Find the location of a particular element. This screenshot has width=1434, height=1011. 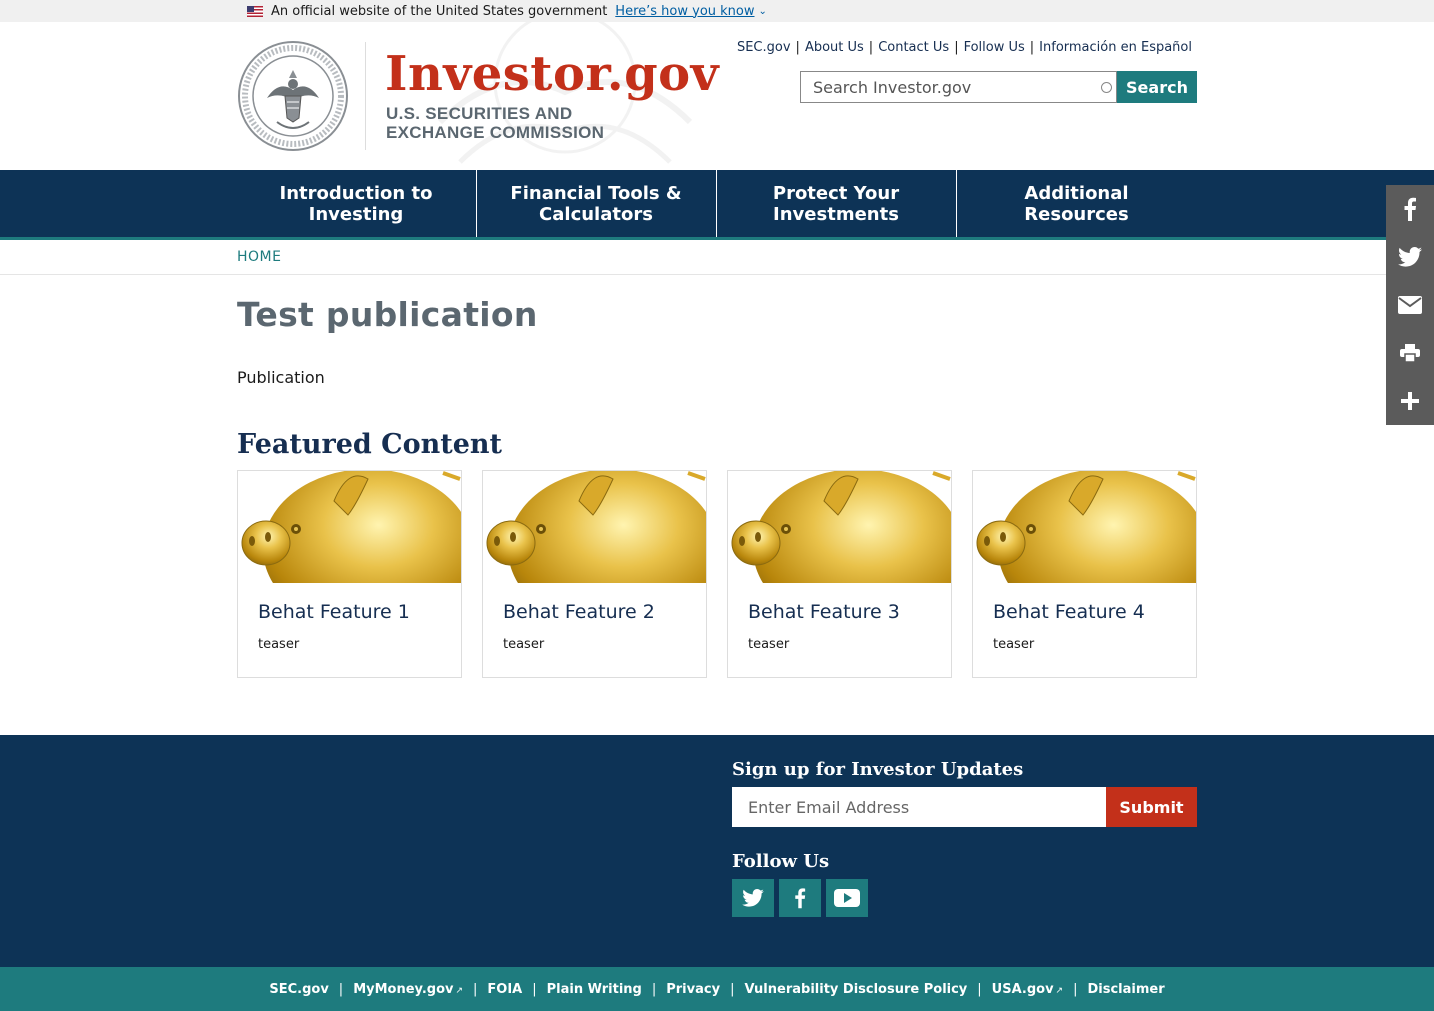

us-flag-icon is located at coordinates (255, 11).